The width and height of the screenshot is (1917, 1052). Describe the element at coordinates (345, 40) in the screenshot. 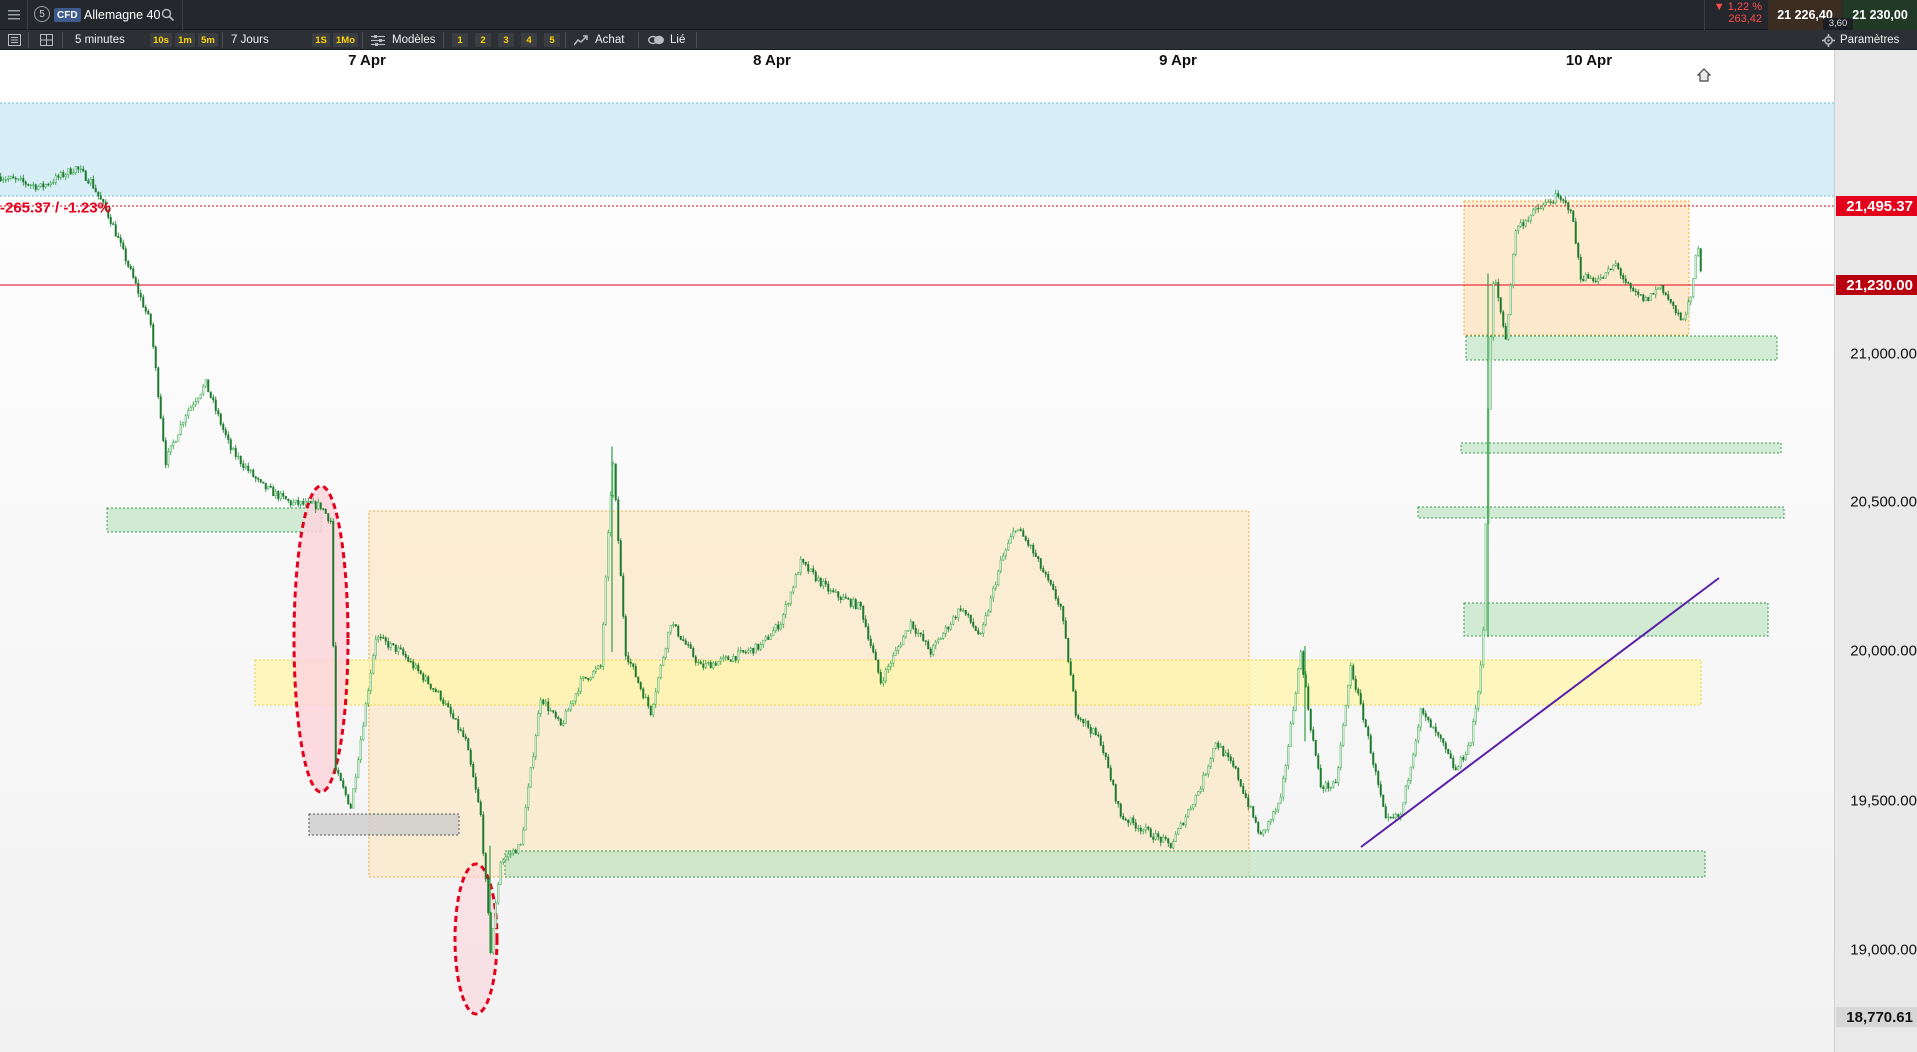

I see `period-1mo-button: 1Mo` at that location.